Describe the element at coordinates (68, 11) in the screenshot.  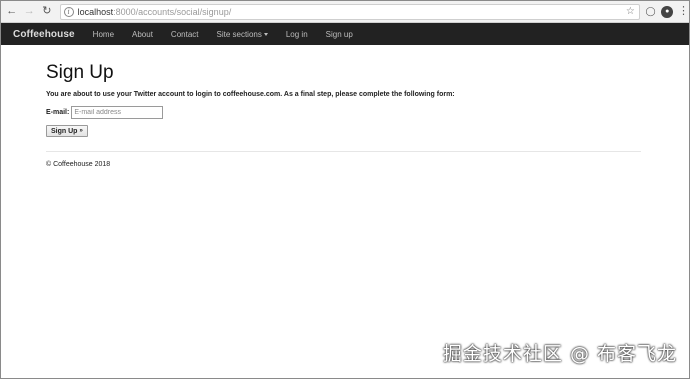
I see `site-info-icon: i` at that location.